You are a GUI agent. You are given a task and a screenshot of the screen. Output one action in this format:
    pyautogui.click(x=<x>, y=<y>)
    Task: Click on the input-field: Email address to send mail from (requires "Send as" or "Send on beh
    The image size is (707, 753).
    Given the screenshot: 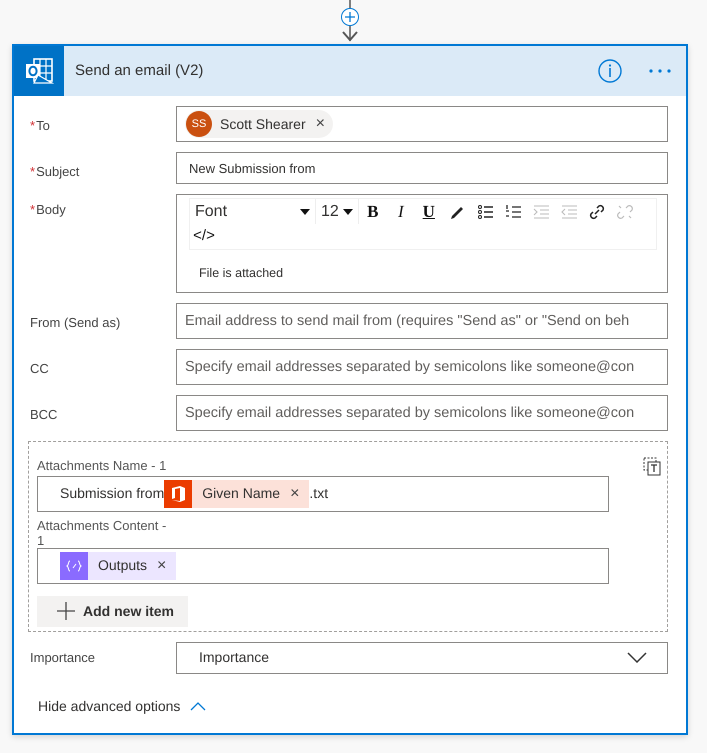 What is the action you would take?
    pyautogui.click(x=422, y=321)
    